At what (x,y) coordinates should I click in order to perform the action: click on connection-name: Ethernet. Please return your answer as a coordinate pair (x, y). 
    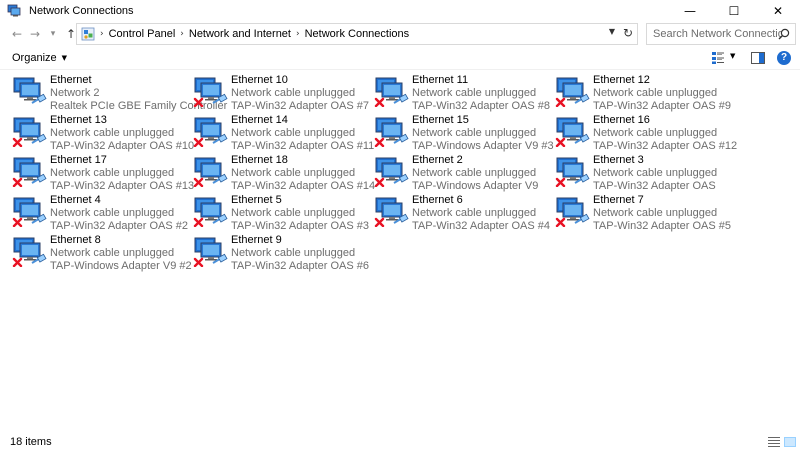
    Looking at the image, I should click on (71, 80).